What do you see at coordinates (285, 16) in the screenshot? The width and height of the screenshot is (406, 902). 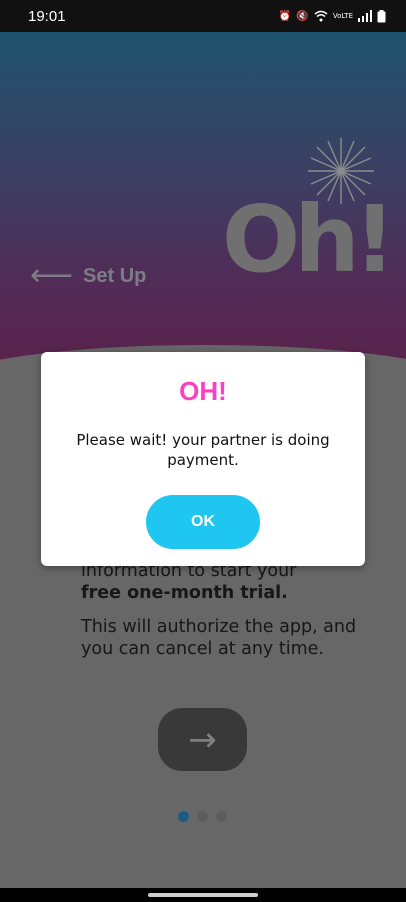 I see `alarm-icon: ⏰` at bounding box center [285, 16].